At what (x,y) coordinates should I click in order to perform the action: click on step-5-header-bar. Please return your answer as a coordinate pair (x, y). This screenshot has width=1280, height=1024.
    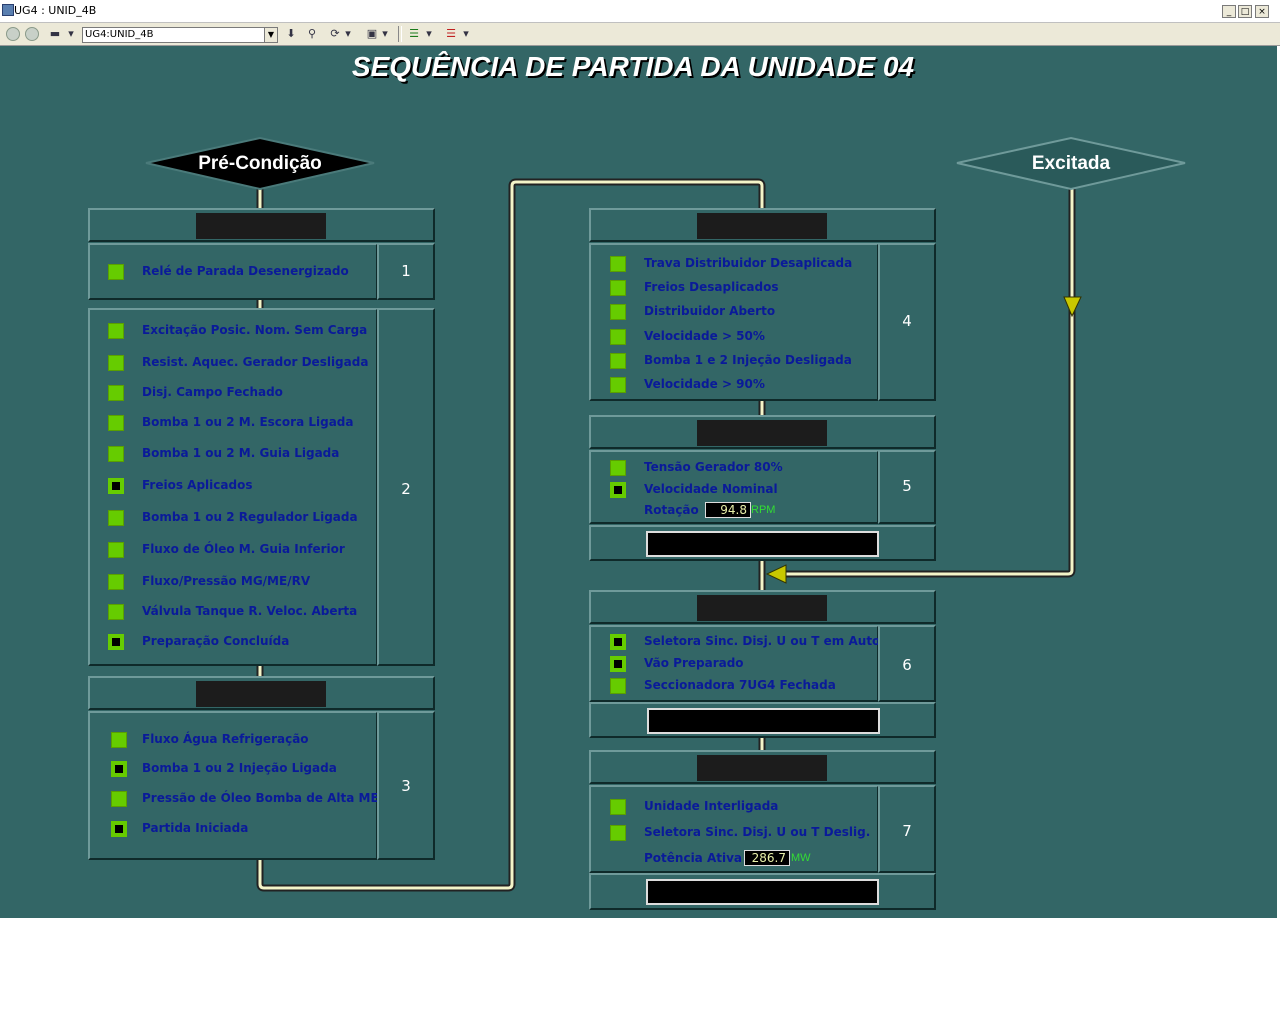
    Looking at the image, I should click on (762, 433).